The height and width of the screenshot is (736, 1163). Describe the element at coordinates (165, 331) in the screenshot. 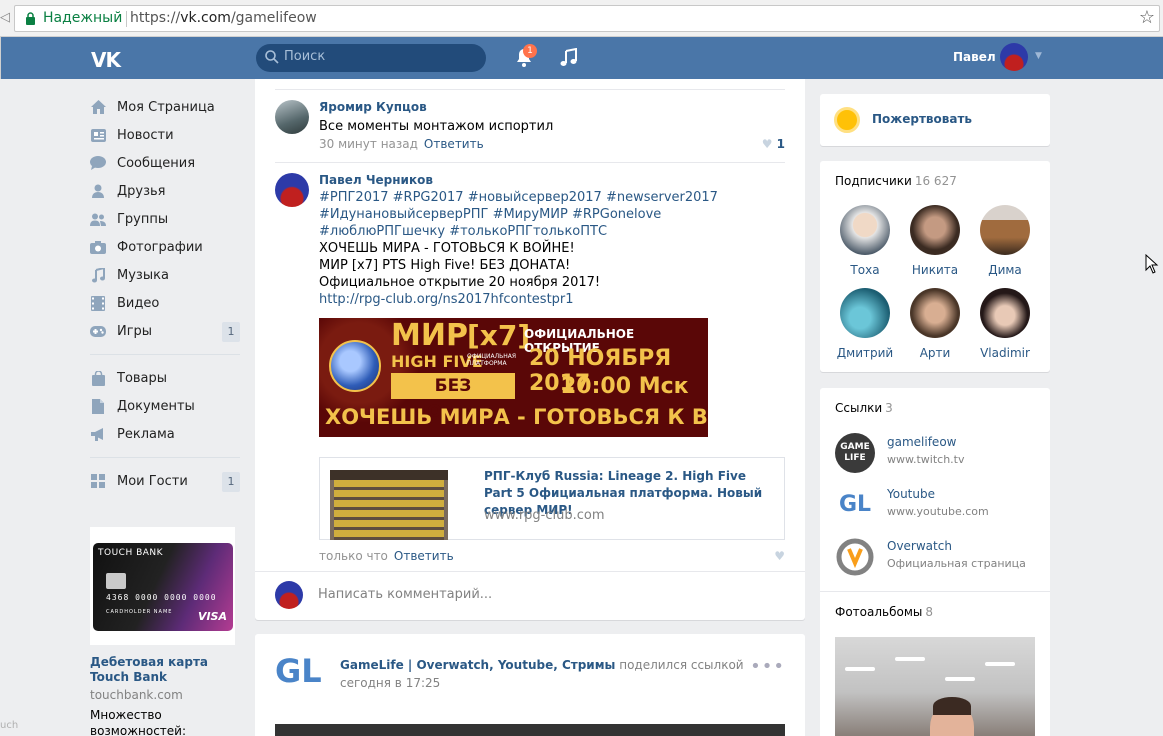

I see `menu-item-games: Игры 1` at that location.